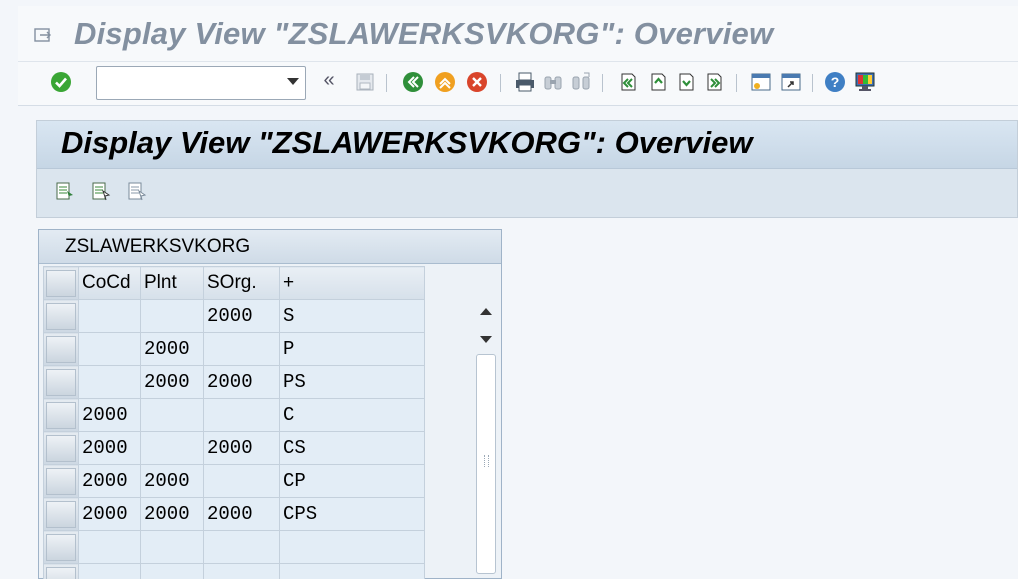  What do you see at coordinates (407, 142) in the screenshot?
I see `page-title: Display View "ZSLAWERKSVKORG": Overview` at bounding box center [407, 142].